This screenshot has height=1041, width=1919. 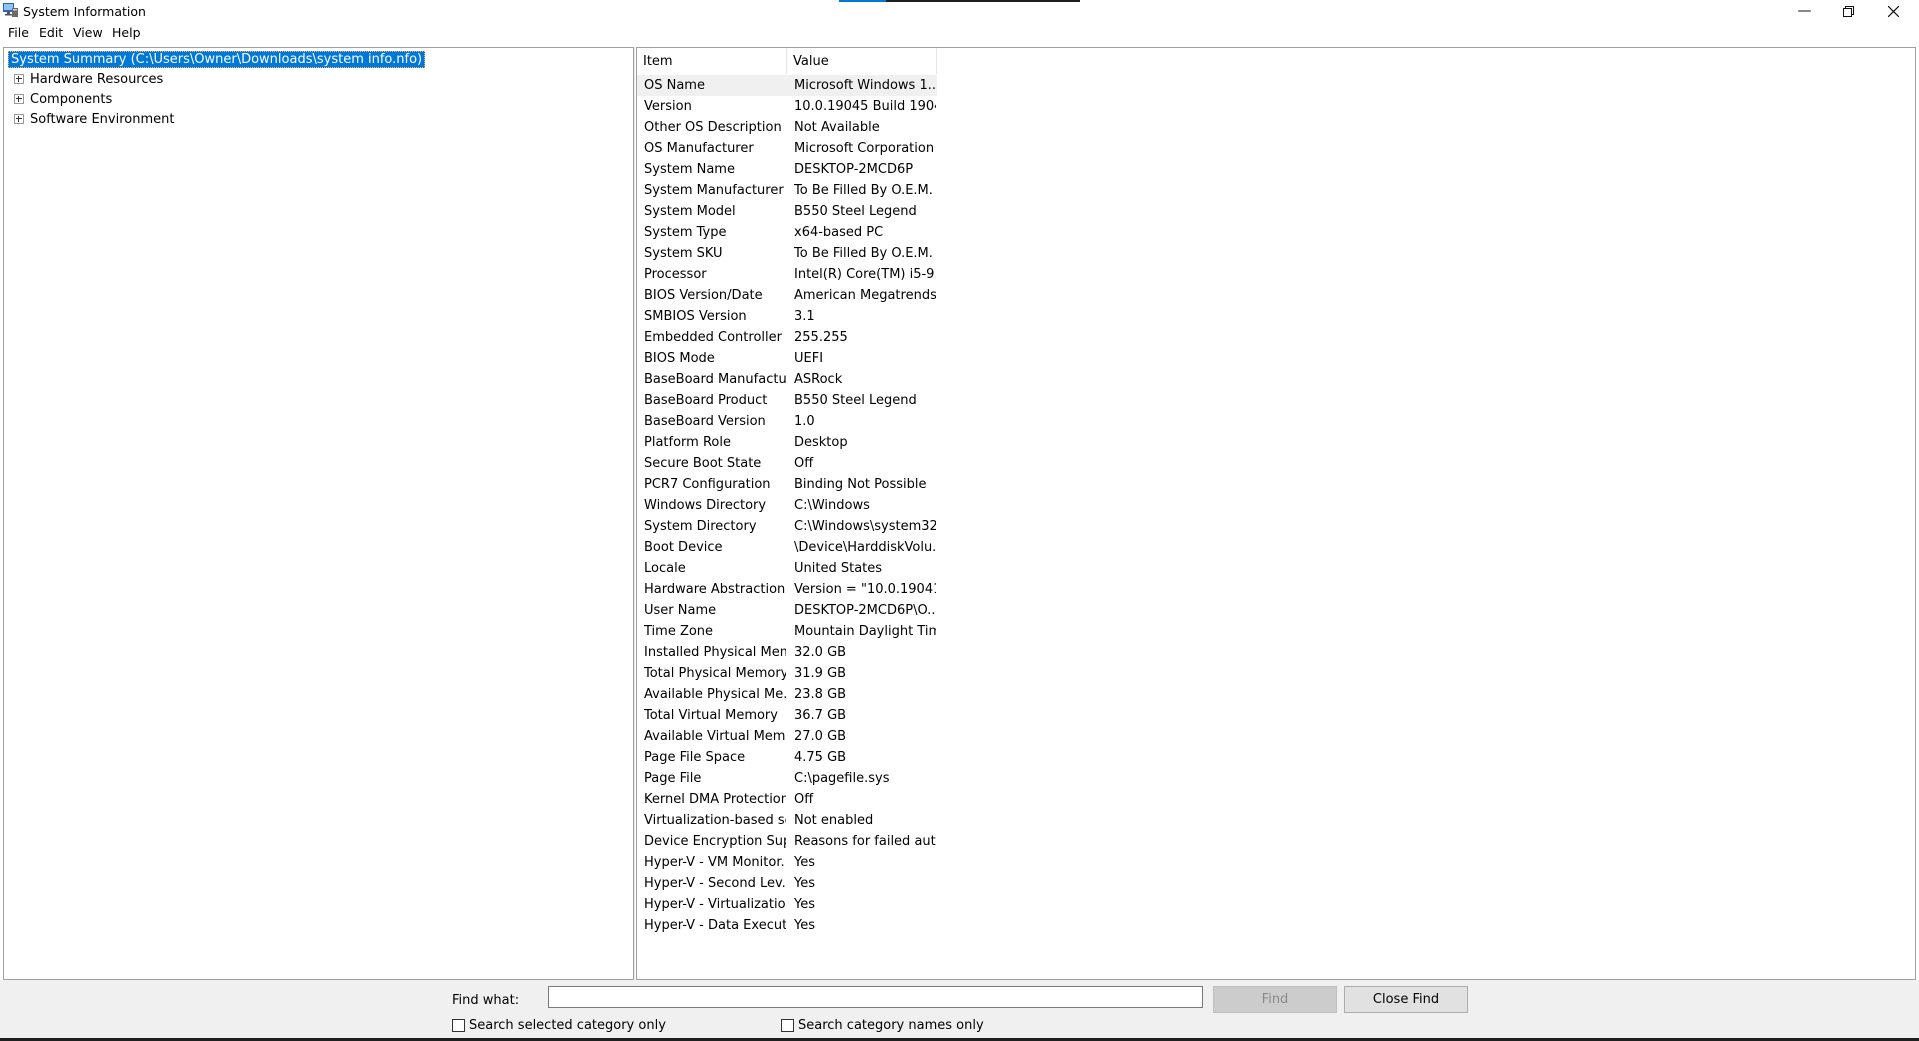 What do you see at coordinates (837, 127) in the screenshot?
I see `cell-value: Not Available` at bounding box center [837, 127].